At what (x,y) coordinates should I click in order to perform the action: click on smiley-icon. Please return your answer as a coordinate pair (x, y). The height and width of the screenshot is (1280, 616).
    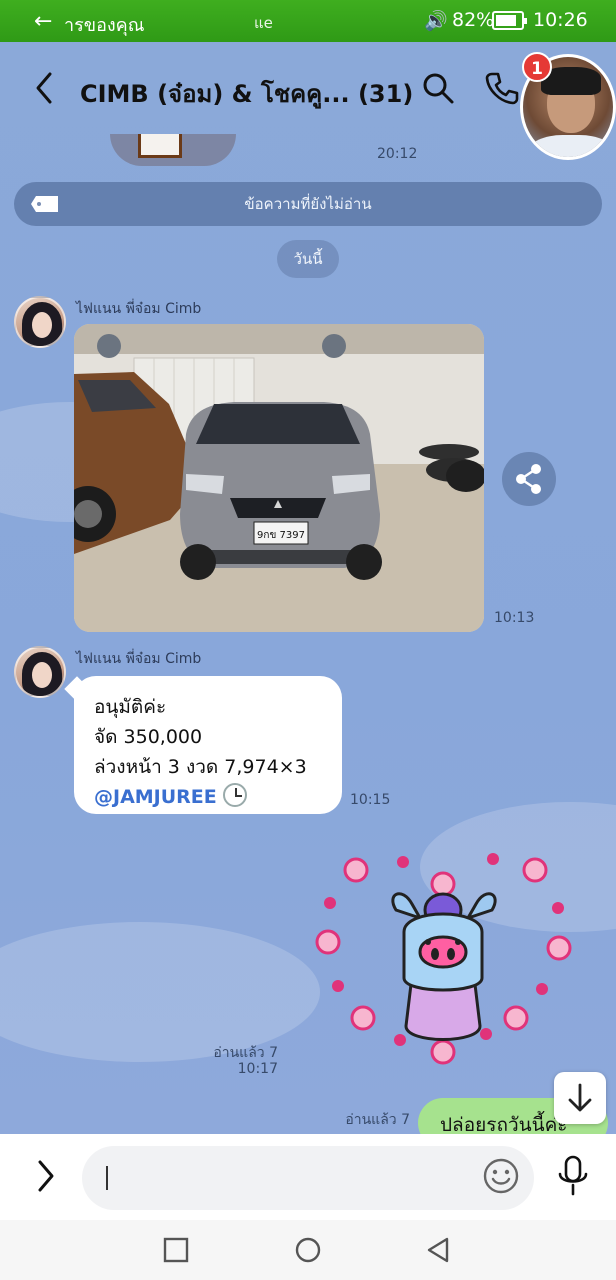
    Looking at the image, I should click on (501, 1176).